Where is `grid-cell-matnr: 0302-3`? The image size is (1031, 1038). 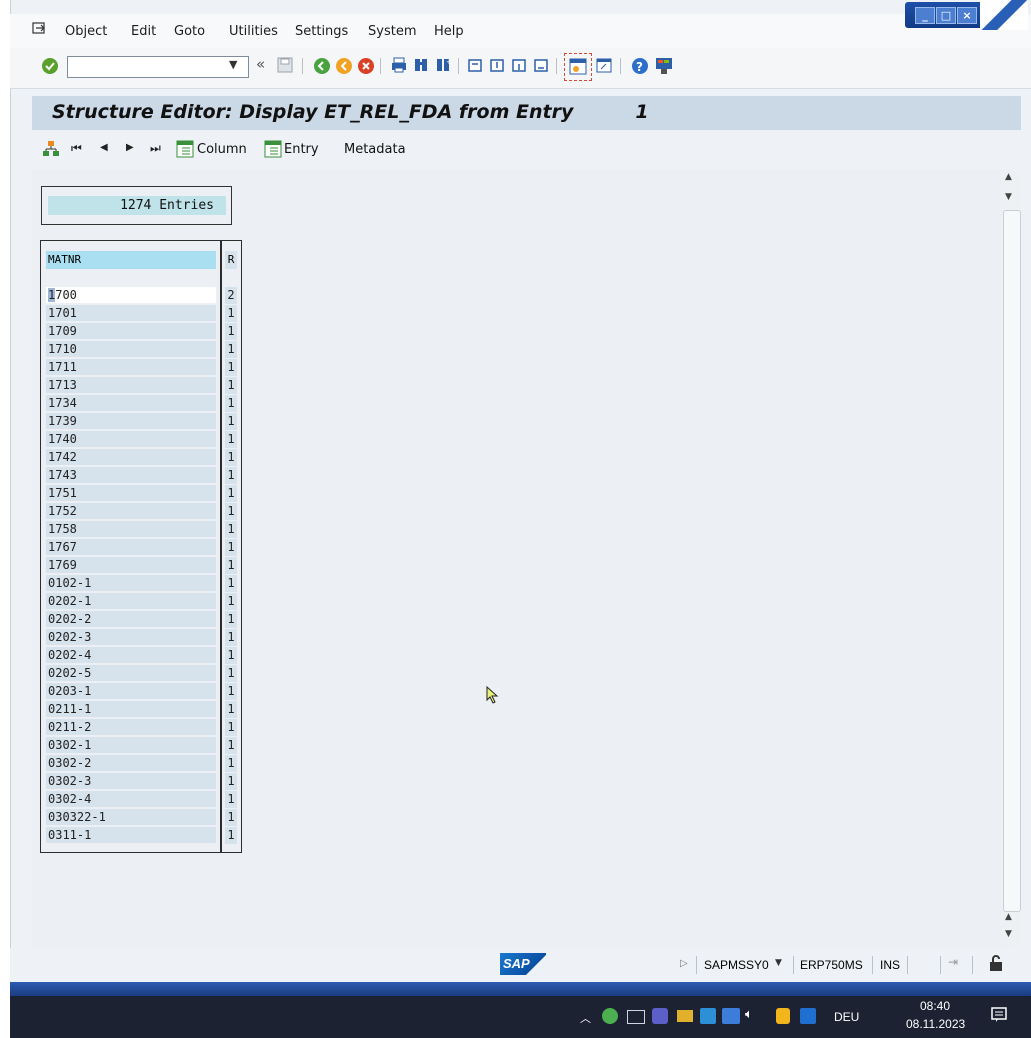
grid-cell-matnr: 0302-3 is located at coordinates (131, 781).